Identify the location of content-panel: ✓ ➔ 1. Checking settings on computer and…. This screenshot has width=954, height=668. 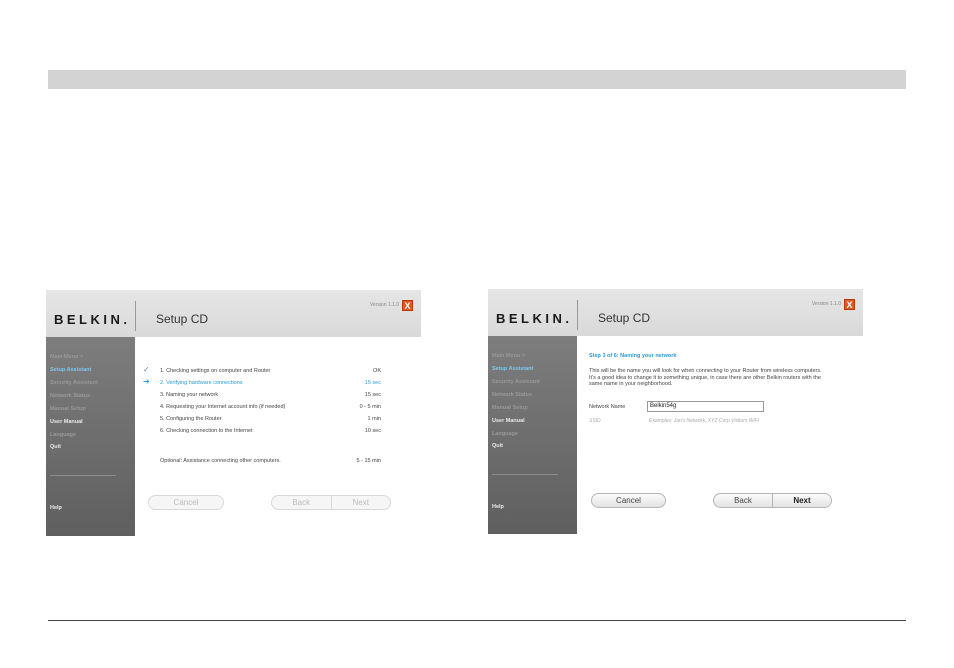
(278, 436).